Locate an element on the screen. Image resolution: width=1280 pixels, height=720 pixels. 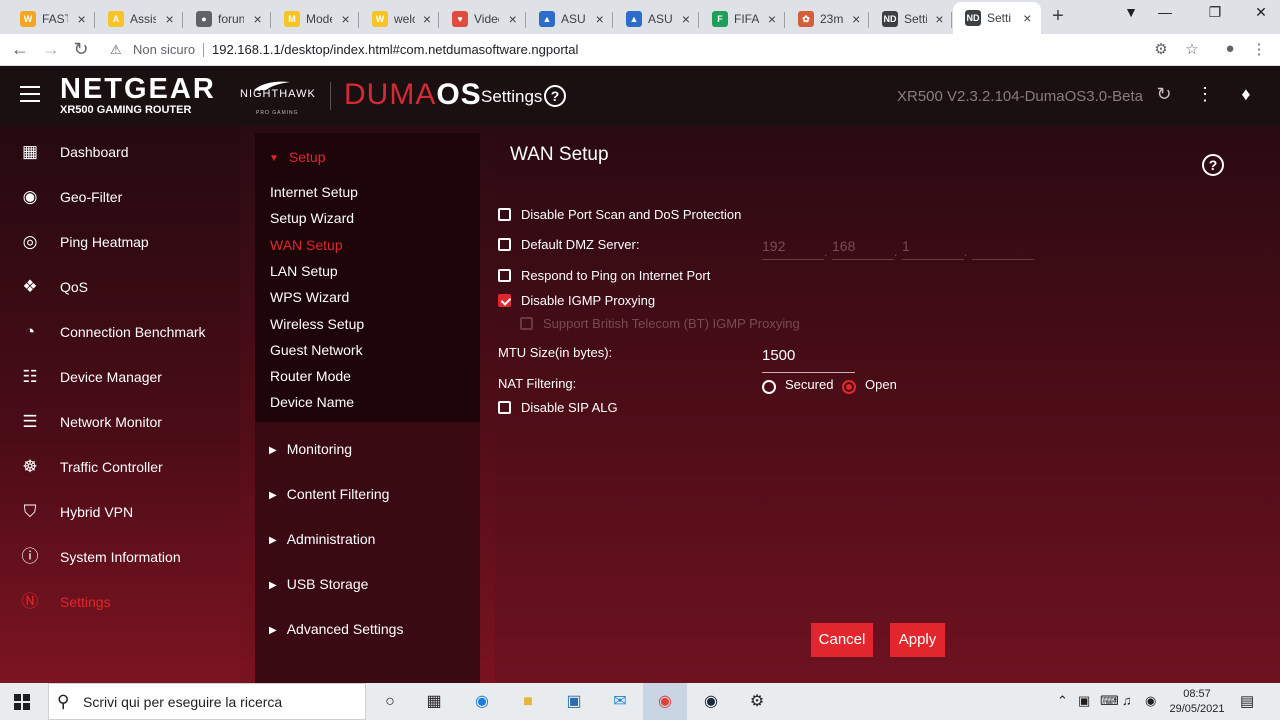
refresh-icon: ↻ is located at coordinates (1164, 94).